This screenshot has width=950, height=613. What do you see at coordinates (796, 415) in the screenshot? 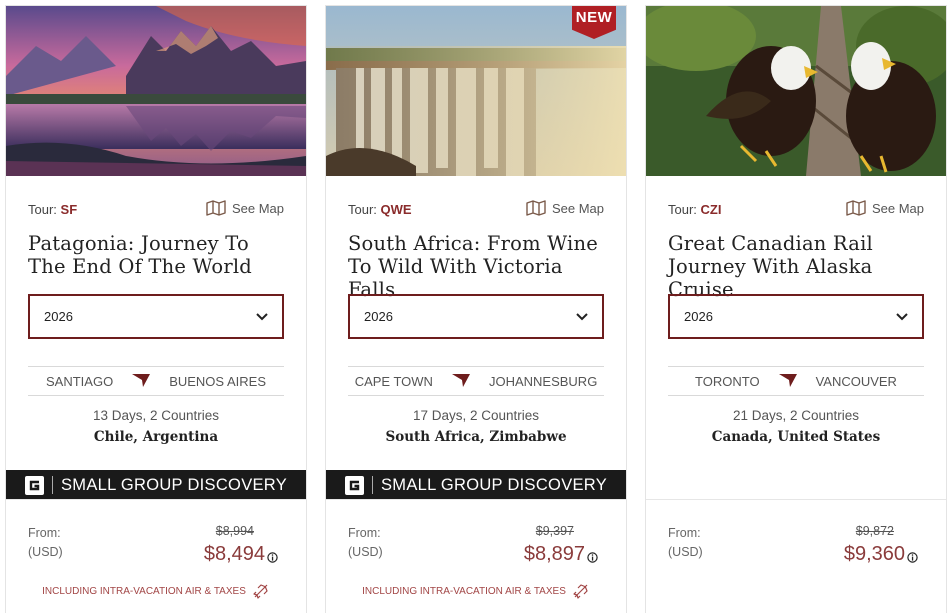
I see `tour-duration: 21 Days, 2 Countries` at bounding box center [796, 415].